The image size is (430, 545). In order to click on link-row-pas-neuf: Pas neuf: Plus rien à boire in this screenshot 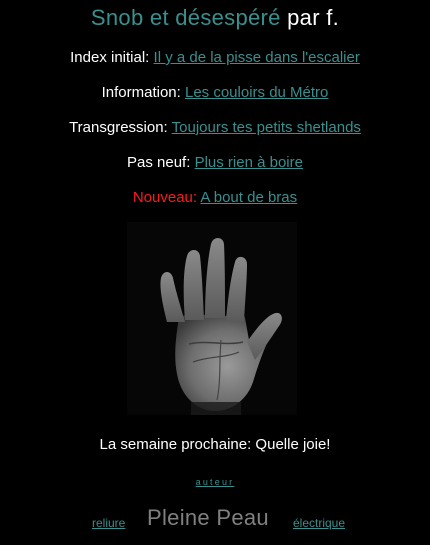, I will do `click(215, 163)`.